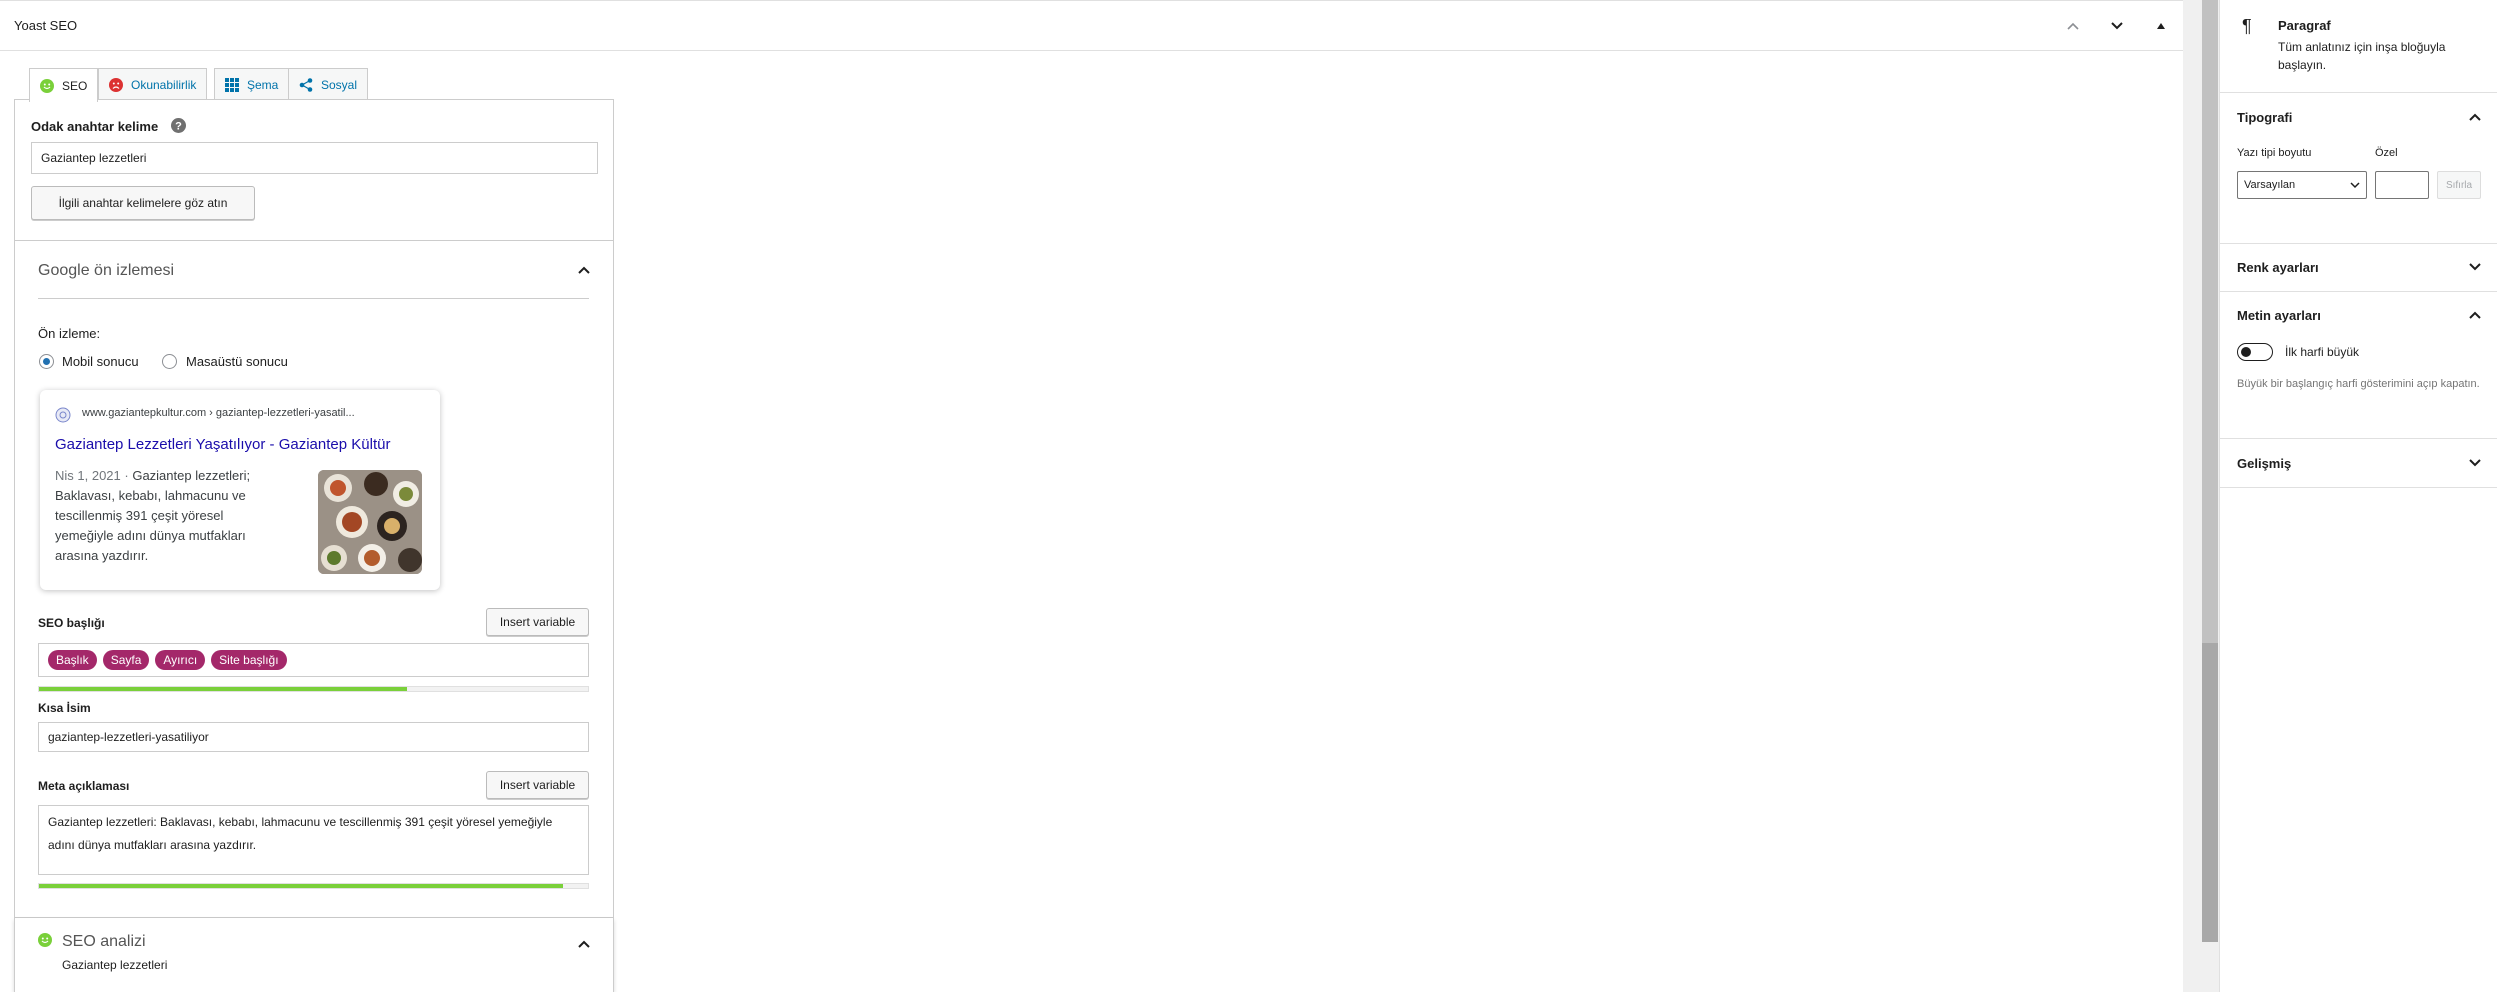  I want to click on toggle-knob, so click(2246, 352).